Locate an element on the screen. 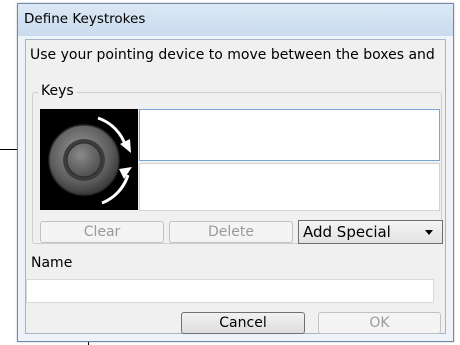  name-label: Name is located at coordinates (52, 263).